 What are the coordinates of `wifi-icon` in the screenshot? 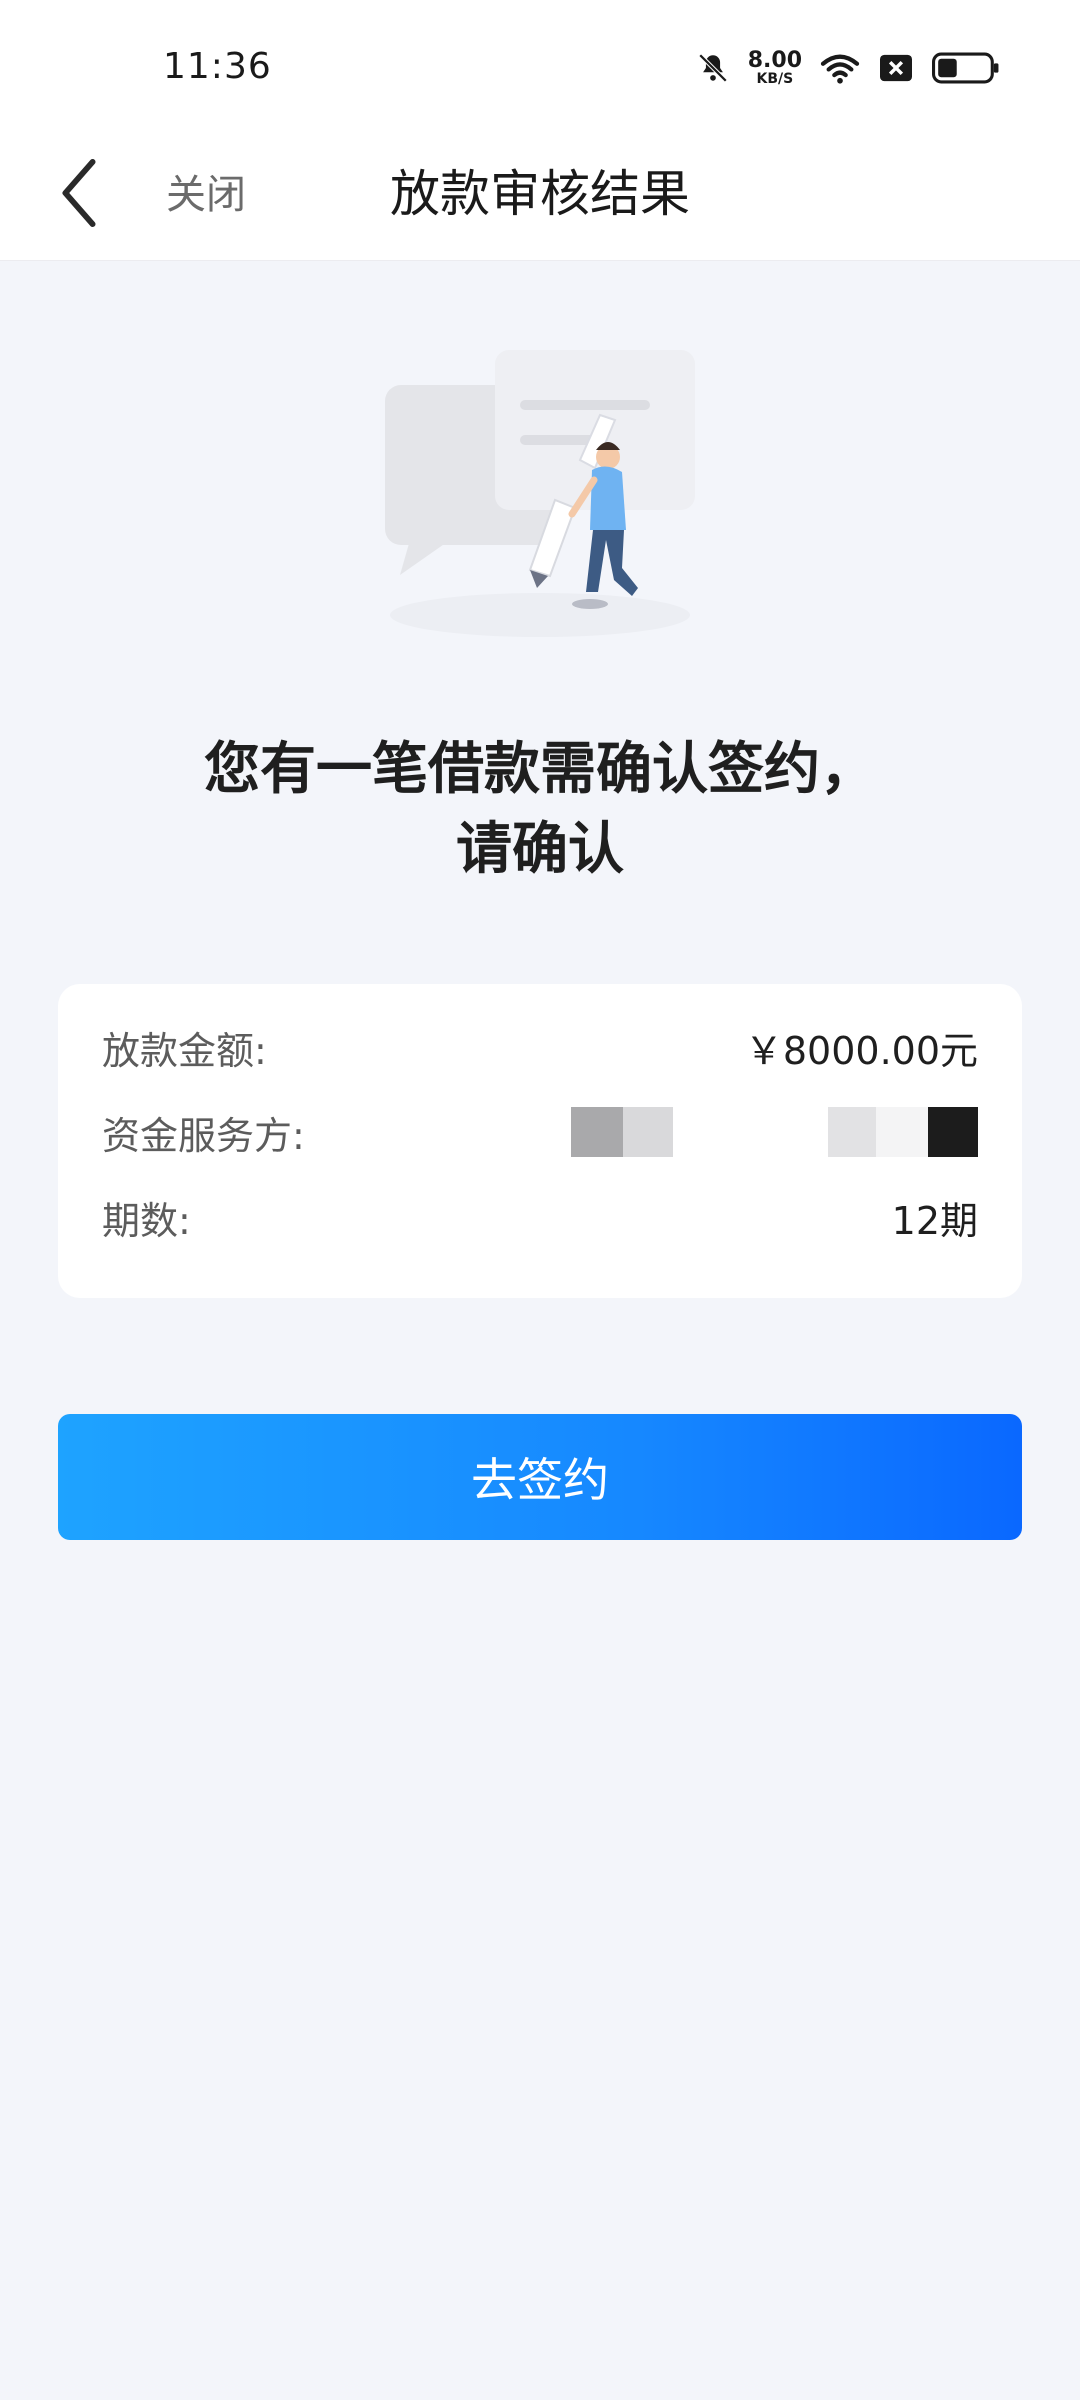 It's located at (840, 68).